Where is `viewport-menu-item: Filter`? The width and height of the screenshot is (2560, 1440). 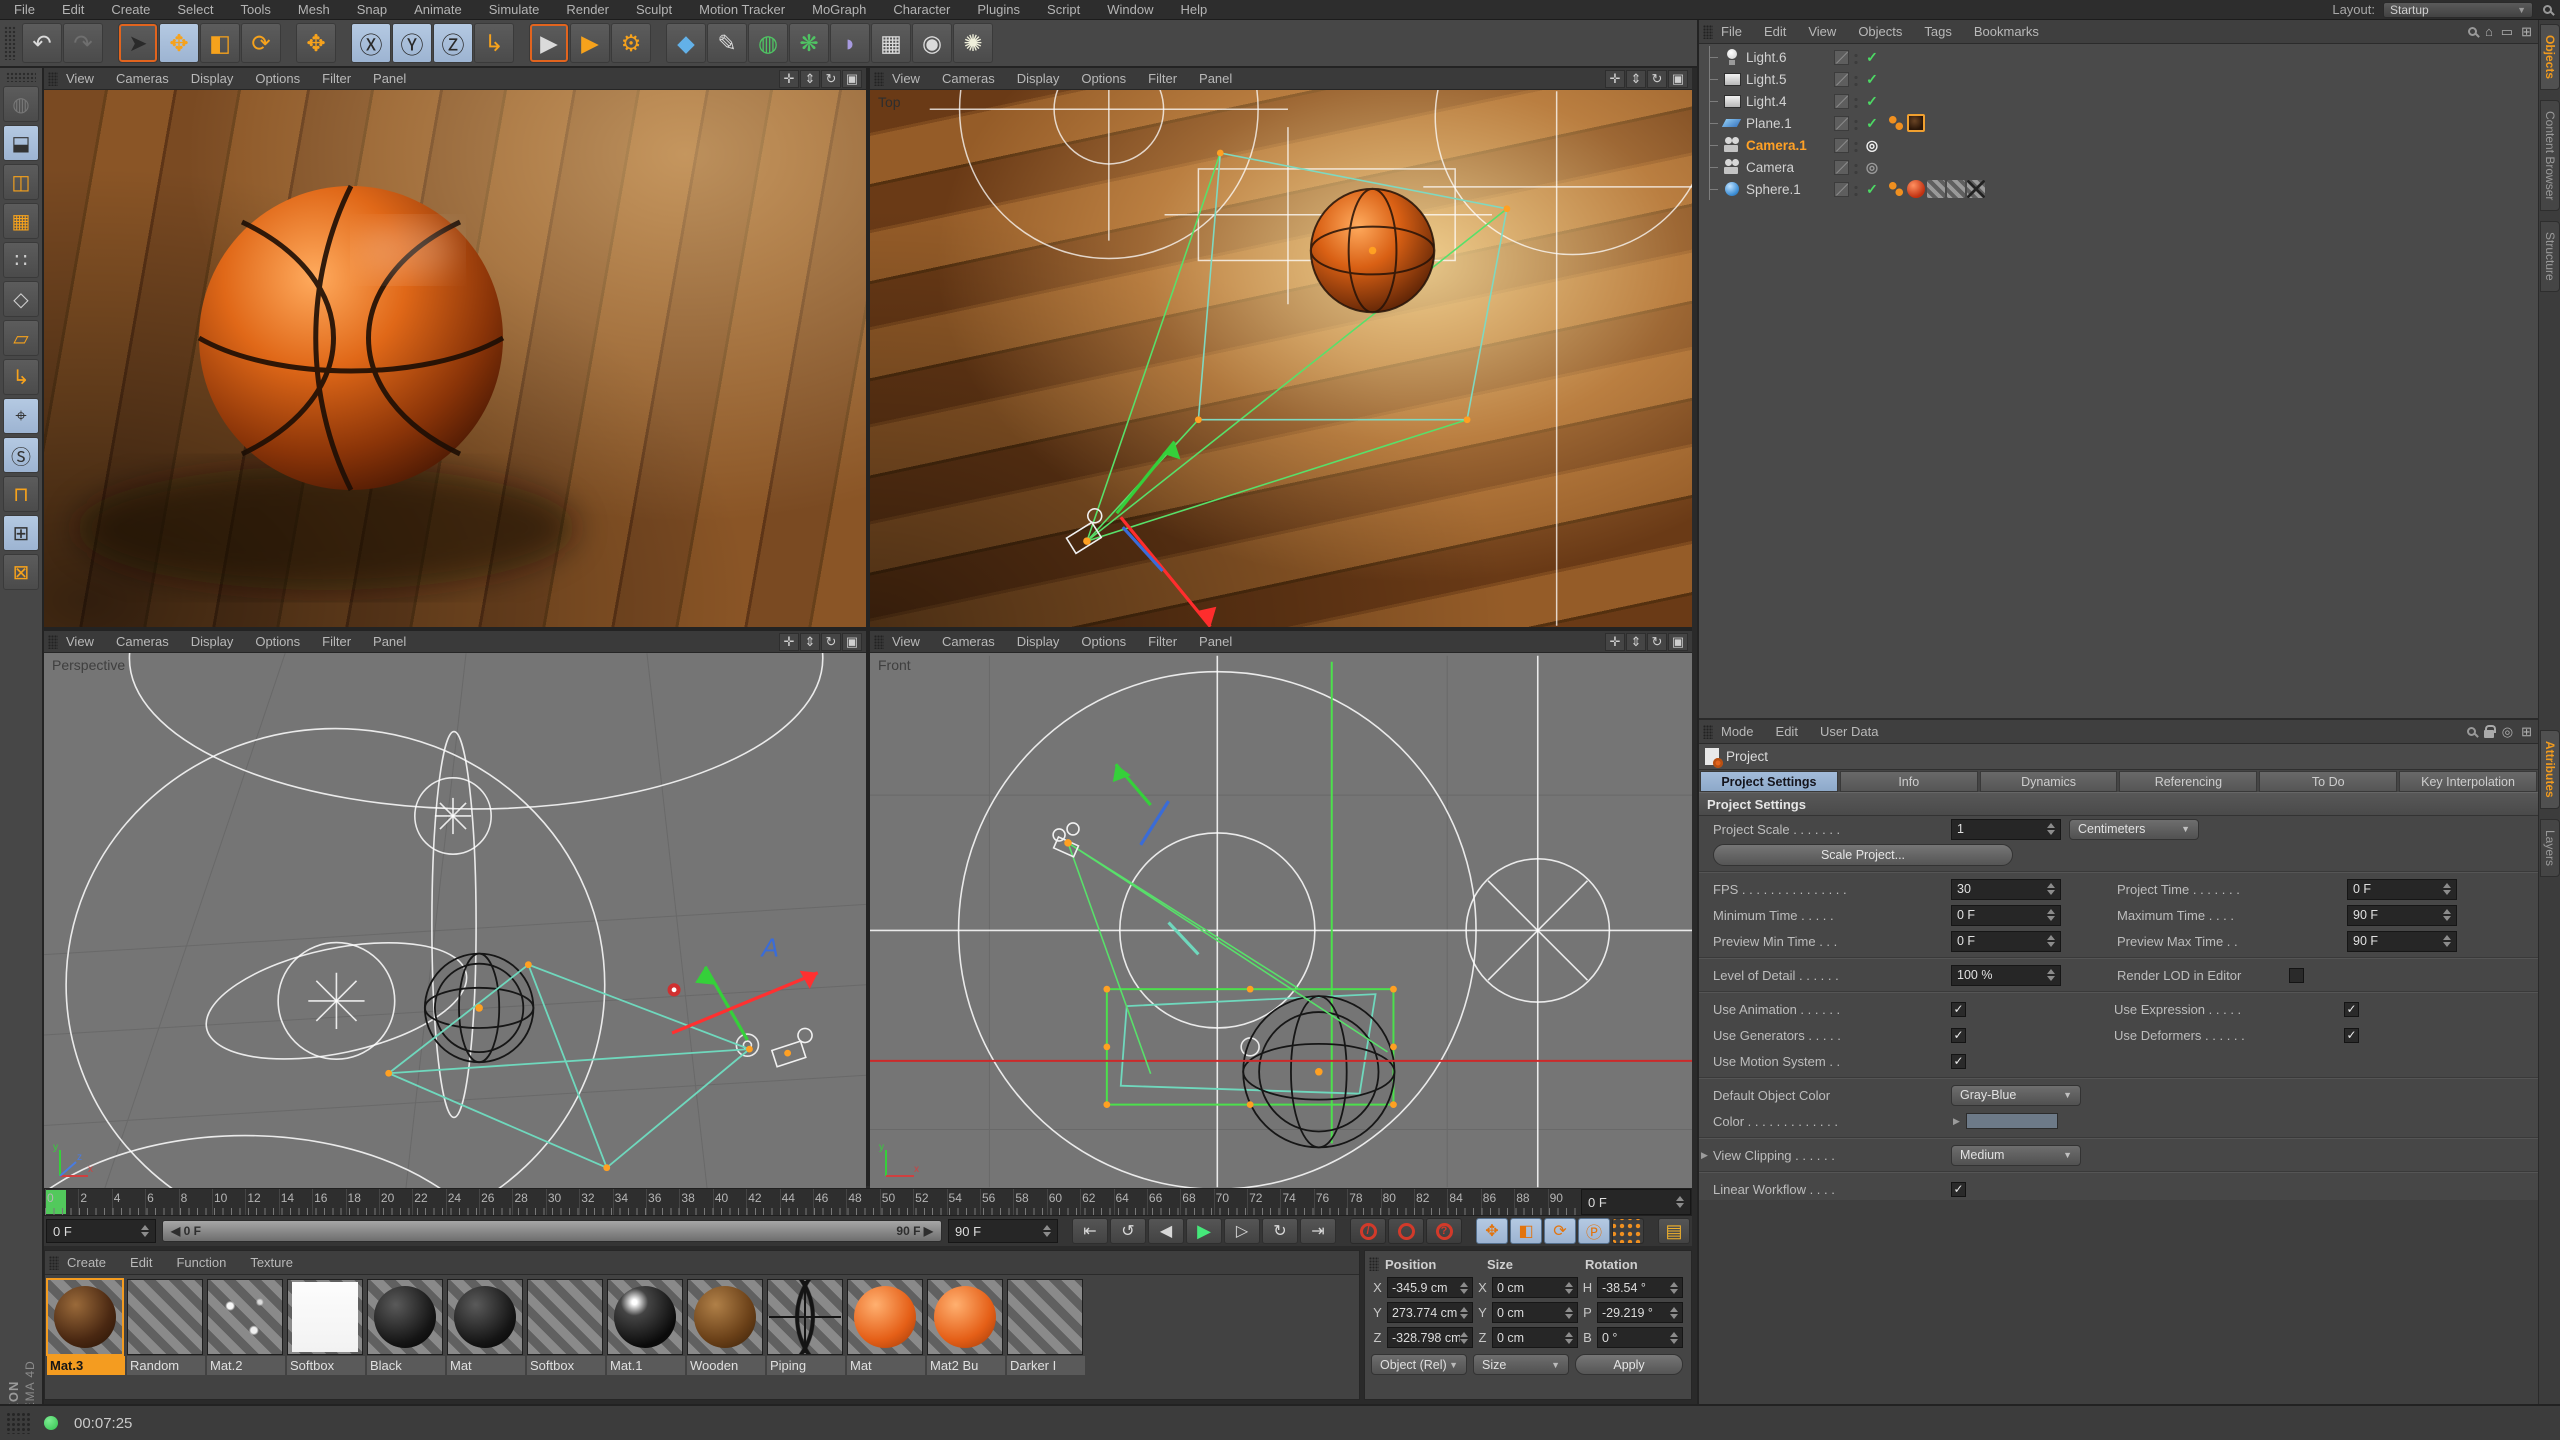
viewport-menu-item: Filter is located at coordinates (336, 78).